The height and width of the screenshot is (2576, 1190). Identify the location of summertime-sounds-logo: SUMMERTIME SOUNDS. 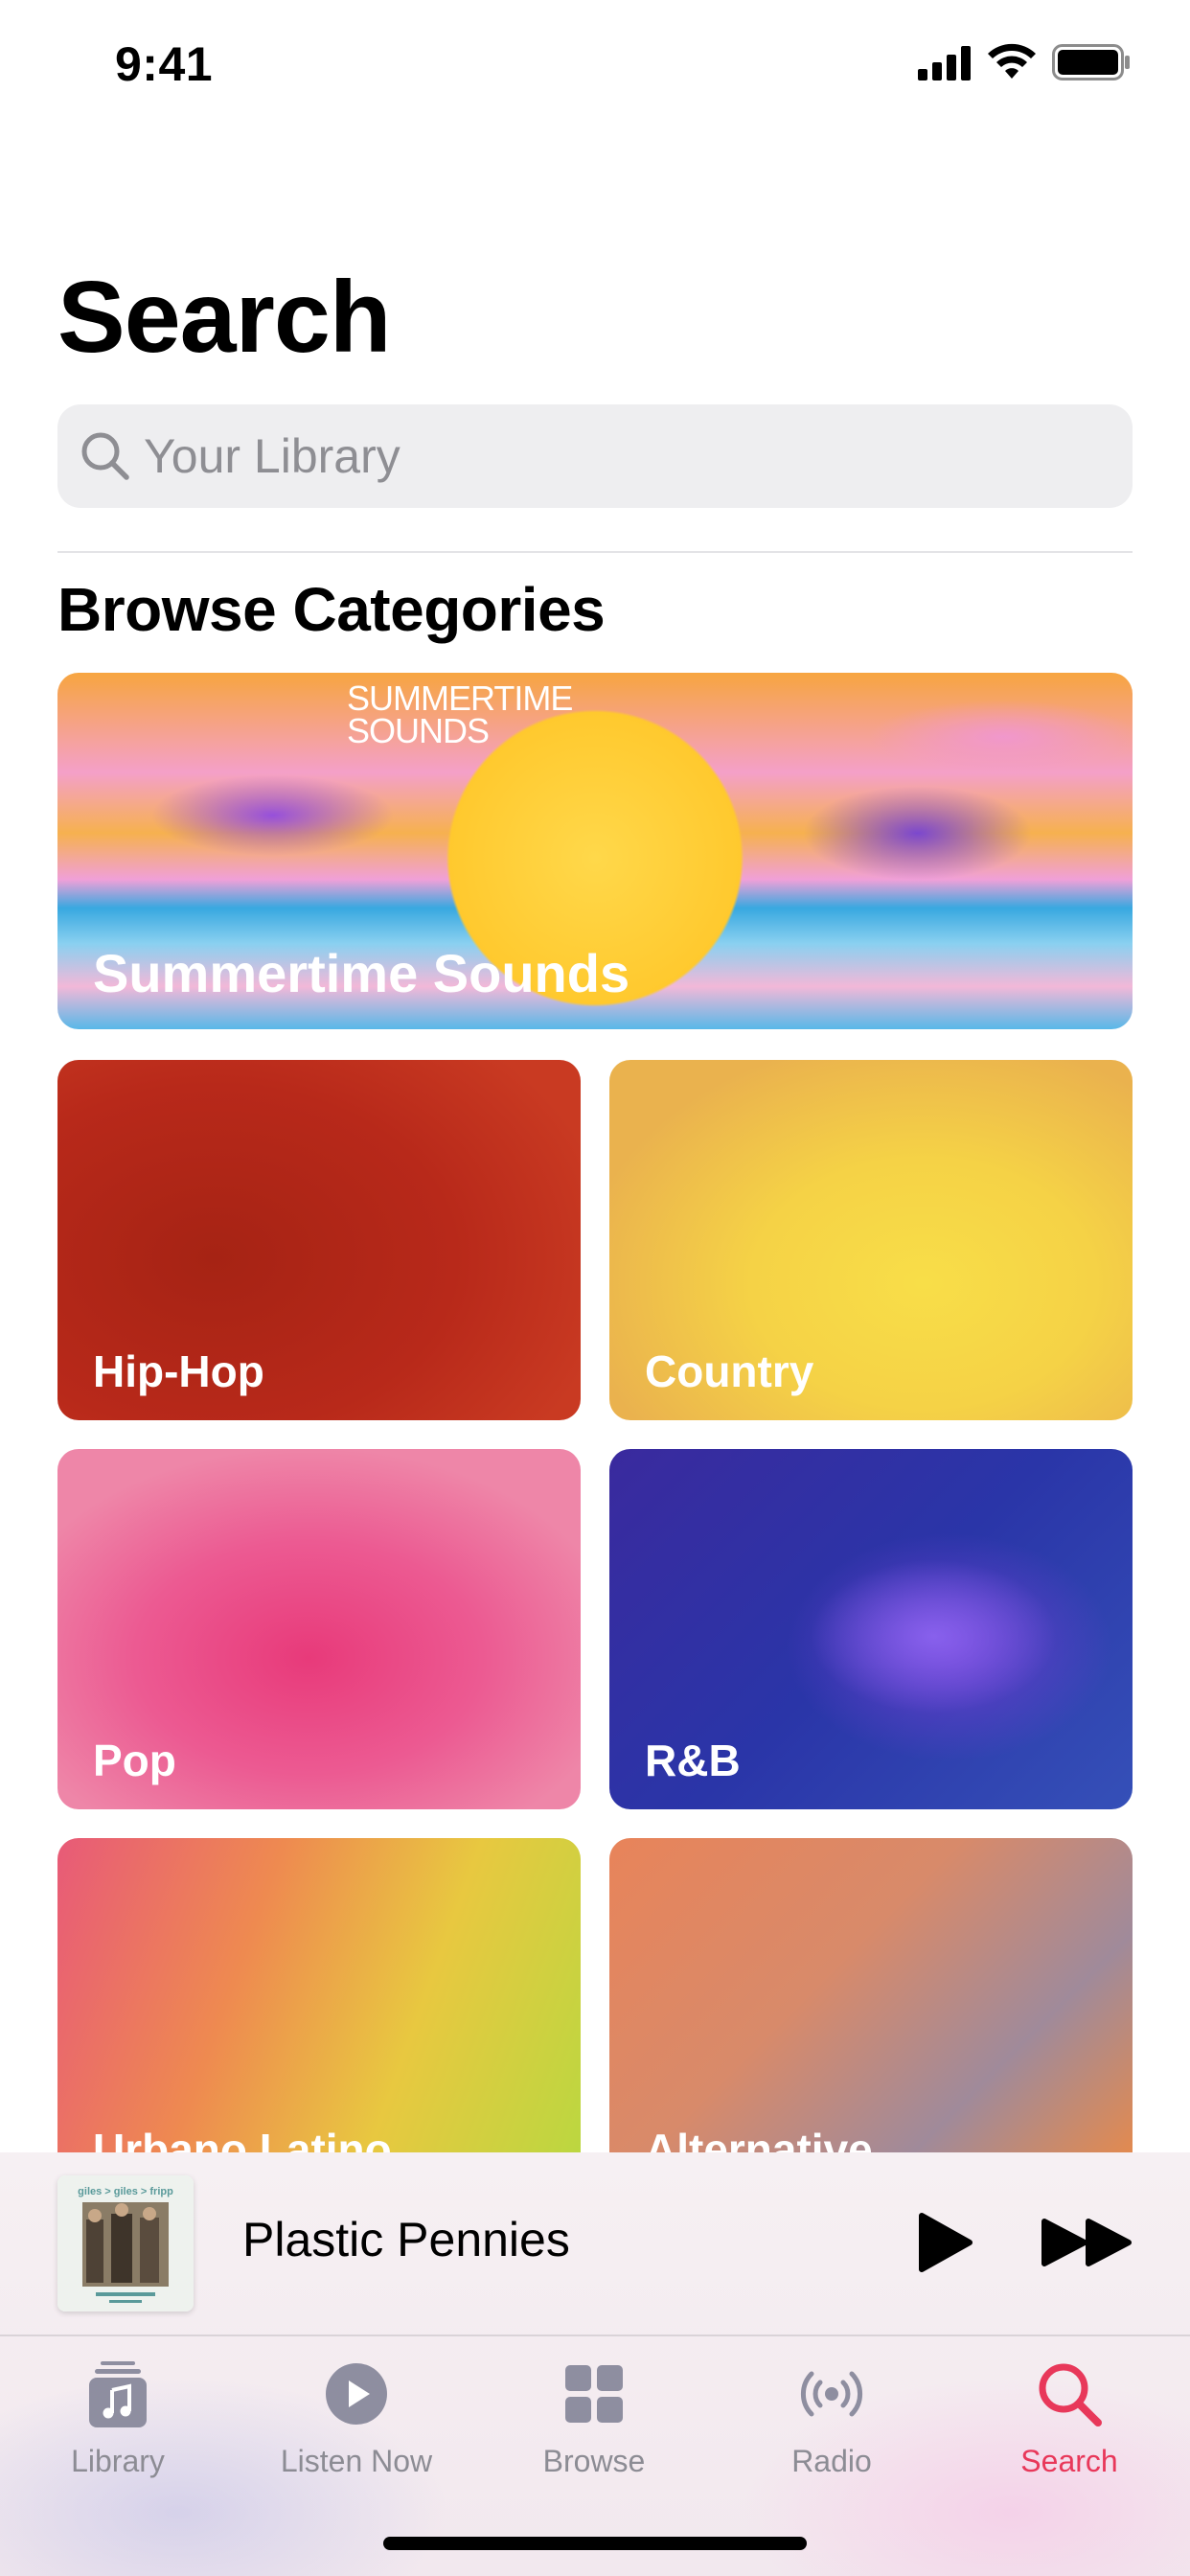
(460, 714).